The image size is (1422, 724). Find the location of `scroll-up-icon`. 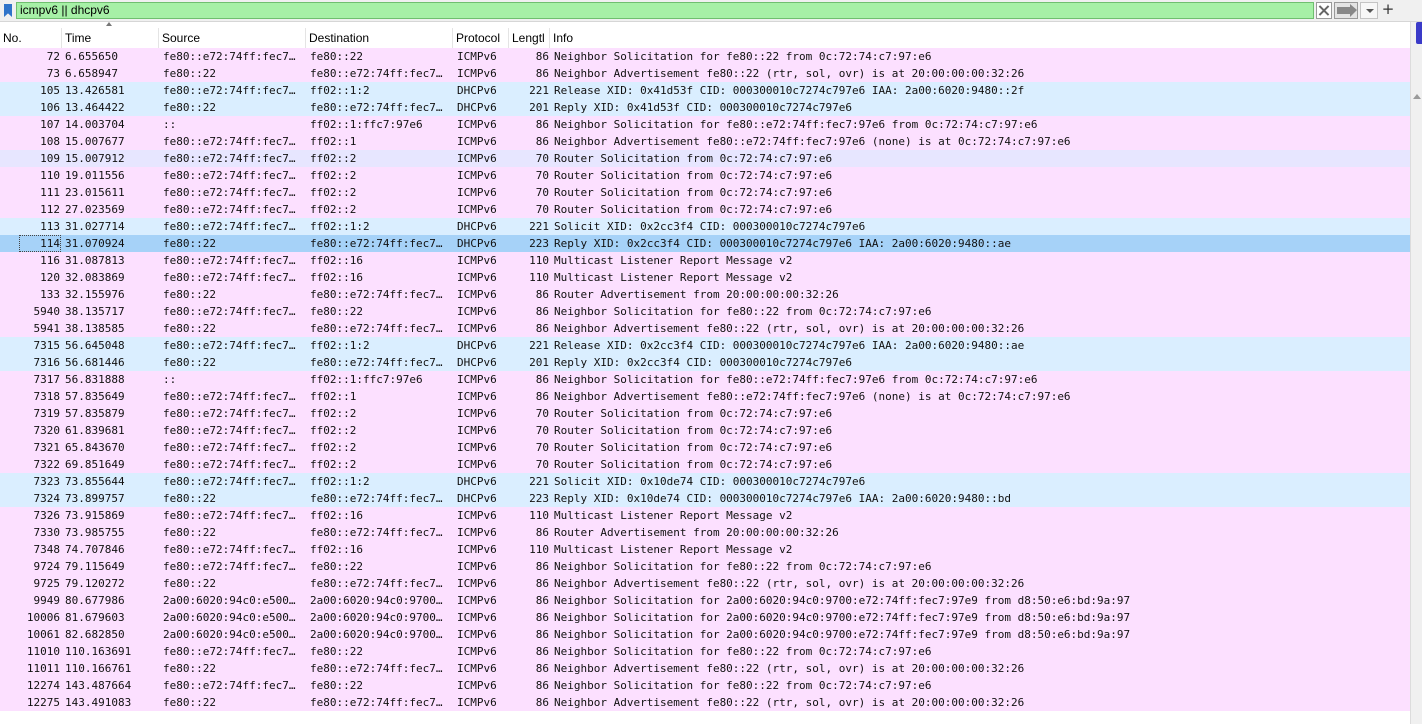

scroll-up-icon is located at coordinates (1417, 96).